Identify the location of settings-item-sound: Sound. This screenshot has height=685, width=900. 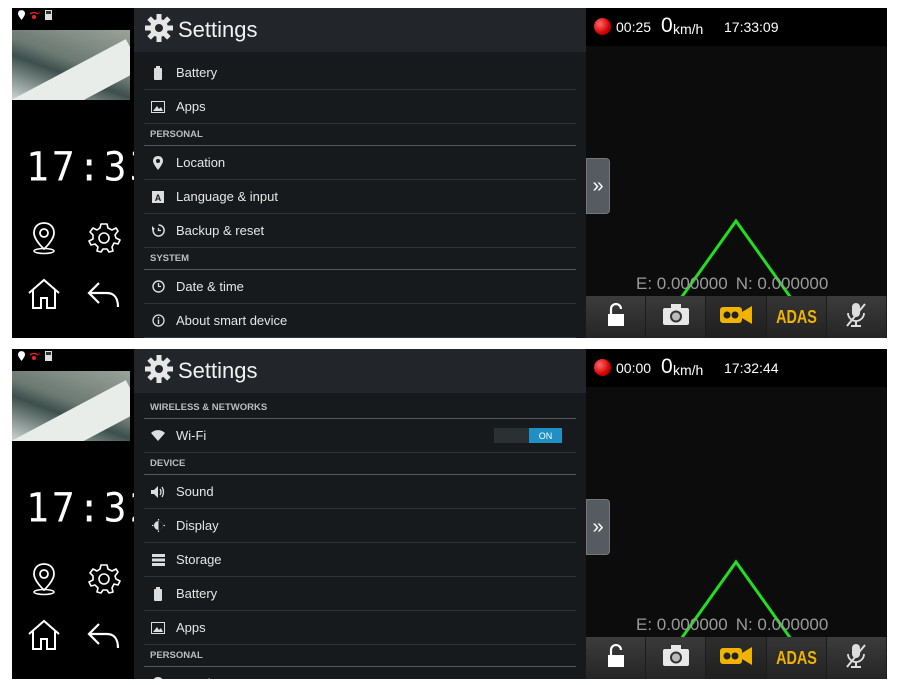
(360, 492).